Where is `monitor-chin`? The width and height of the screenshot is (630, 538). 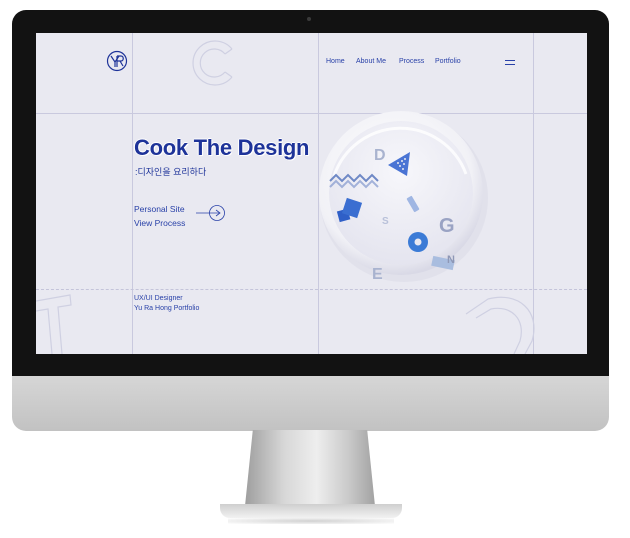 monitor-chin is located at coordinates (310, 403).